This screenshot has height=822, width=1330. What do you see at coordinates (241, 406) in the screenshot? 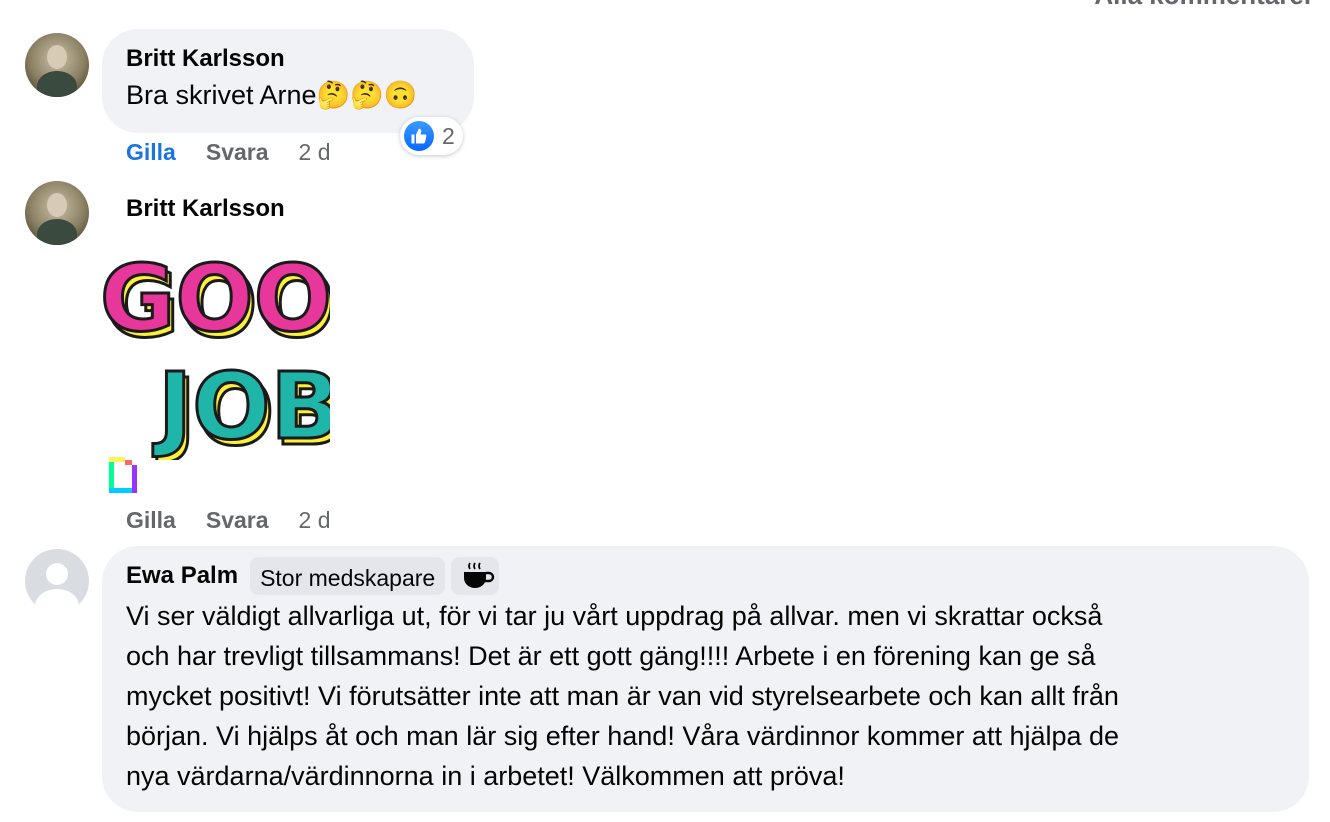
I see `gif-job-text: JOB!` at bounding box center [241, 406].